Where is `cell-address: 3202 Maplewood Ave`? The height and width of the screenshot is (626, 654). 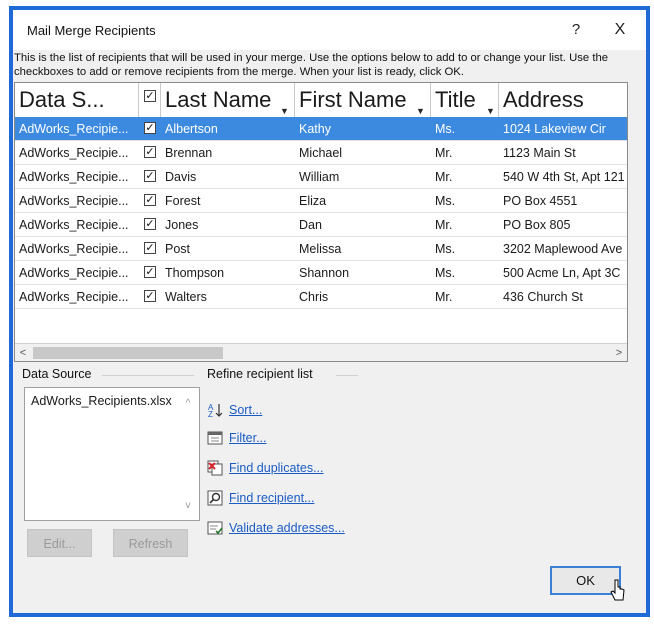 cell-address: 3202 Maplewood Ave is located at coordinates (563, 249).